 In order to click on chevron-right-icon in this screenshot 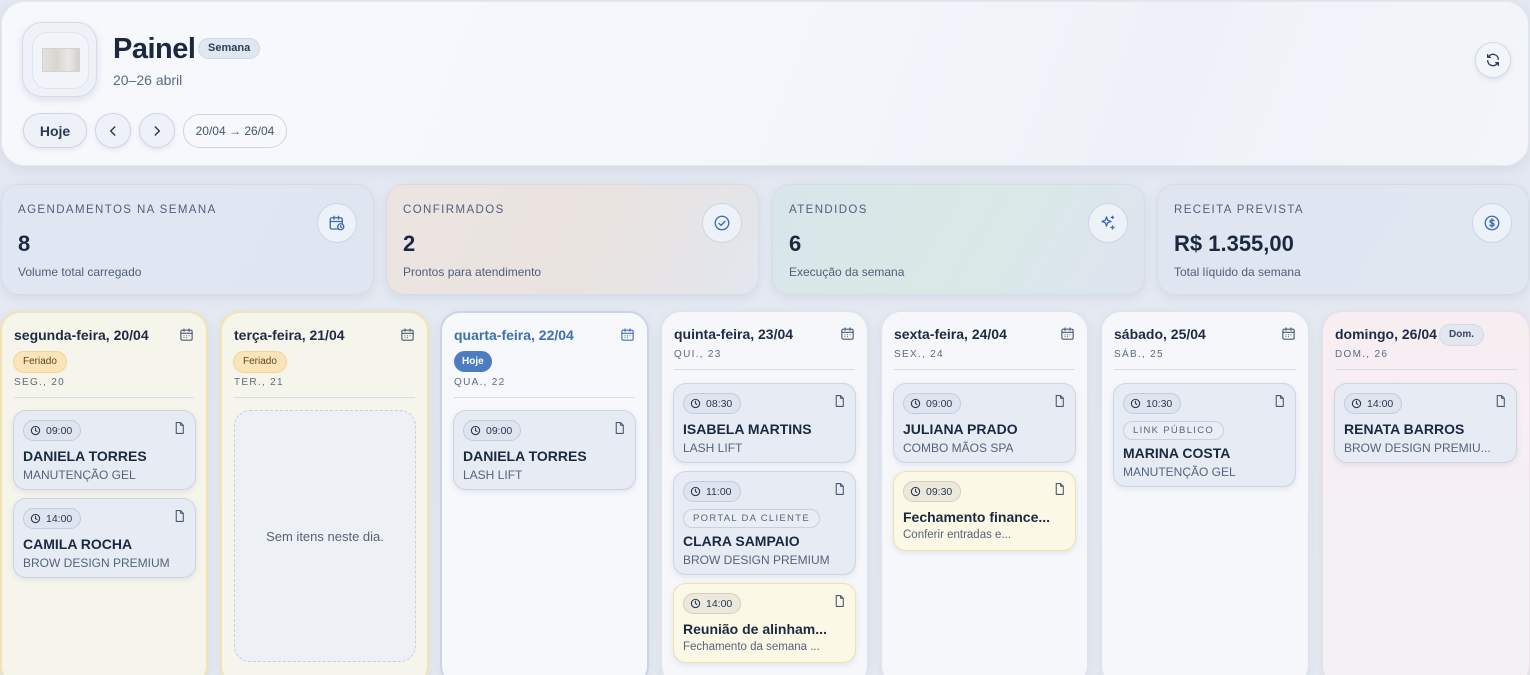, I will do `click(157, 130)`.